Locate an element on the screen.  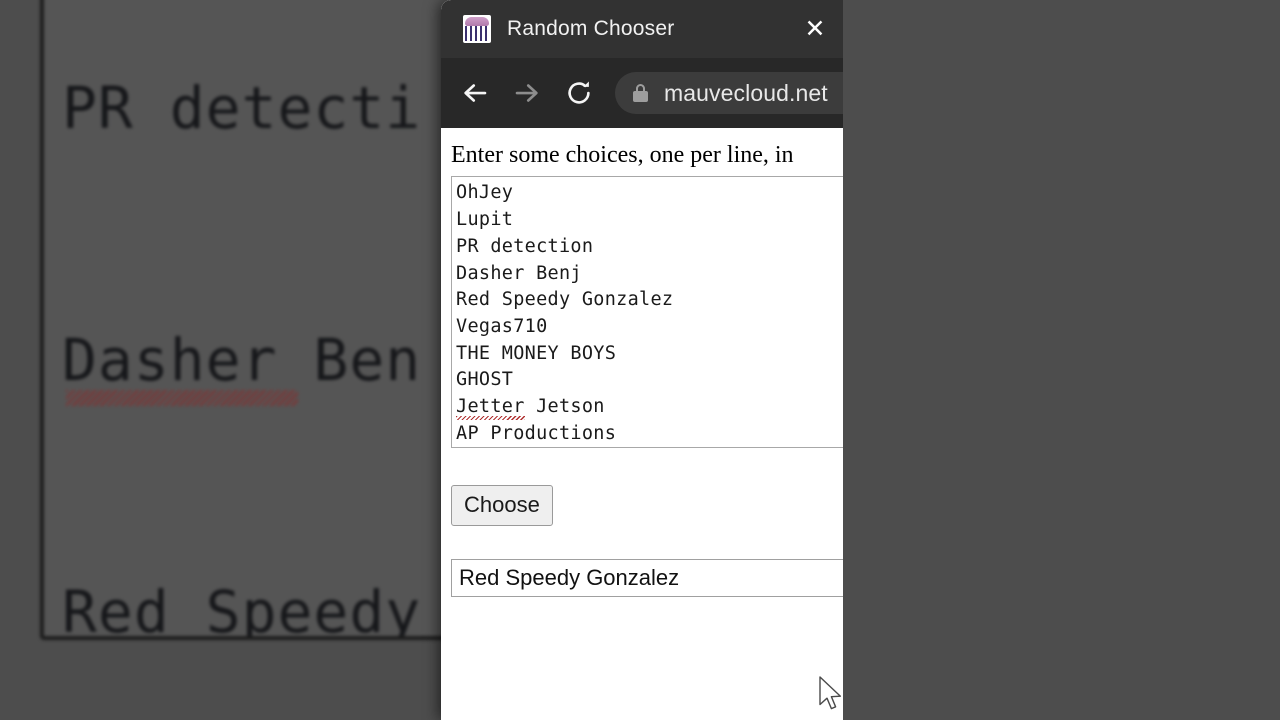
address-bar: mauvecloud.net is located at coordinates (729, 93).